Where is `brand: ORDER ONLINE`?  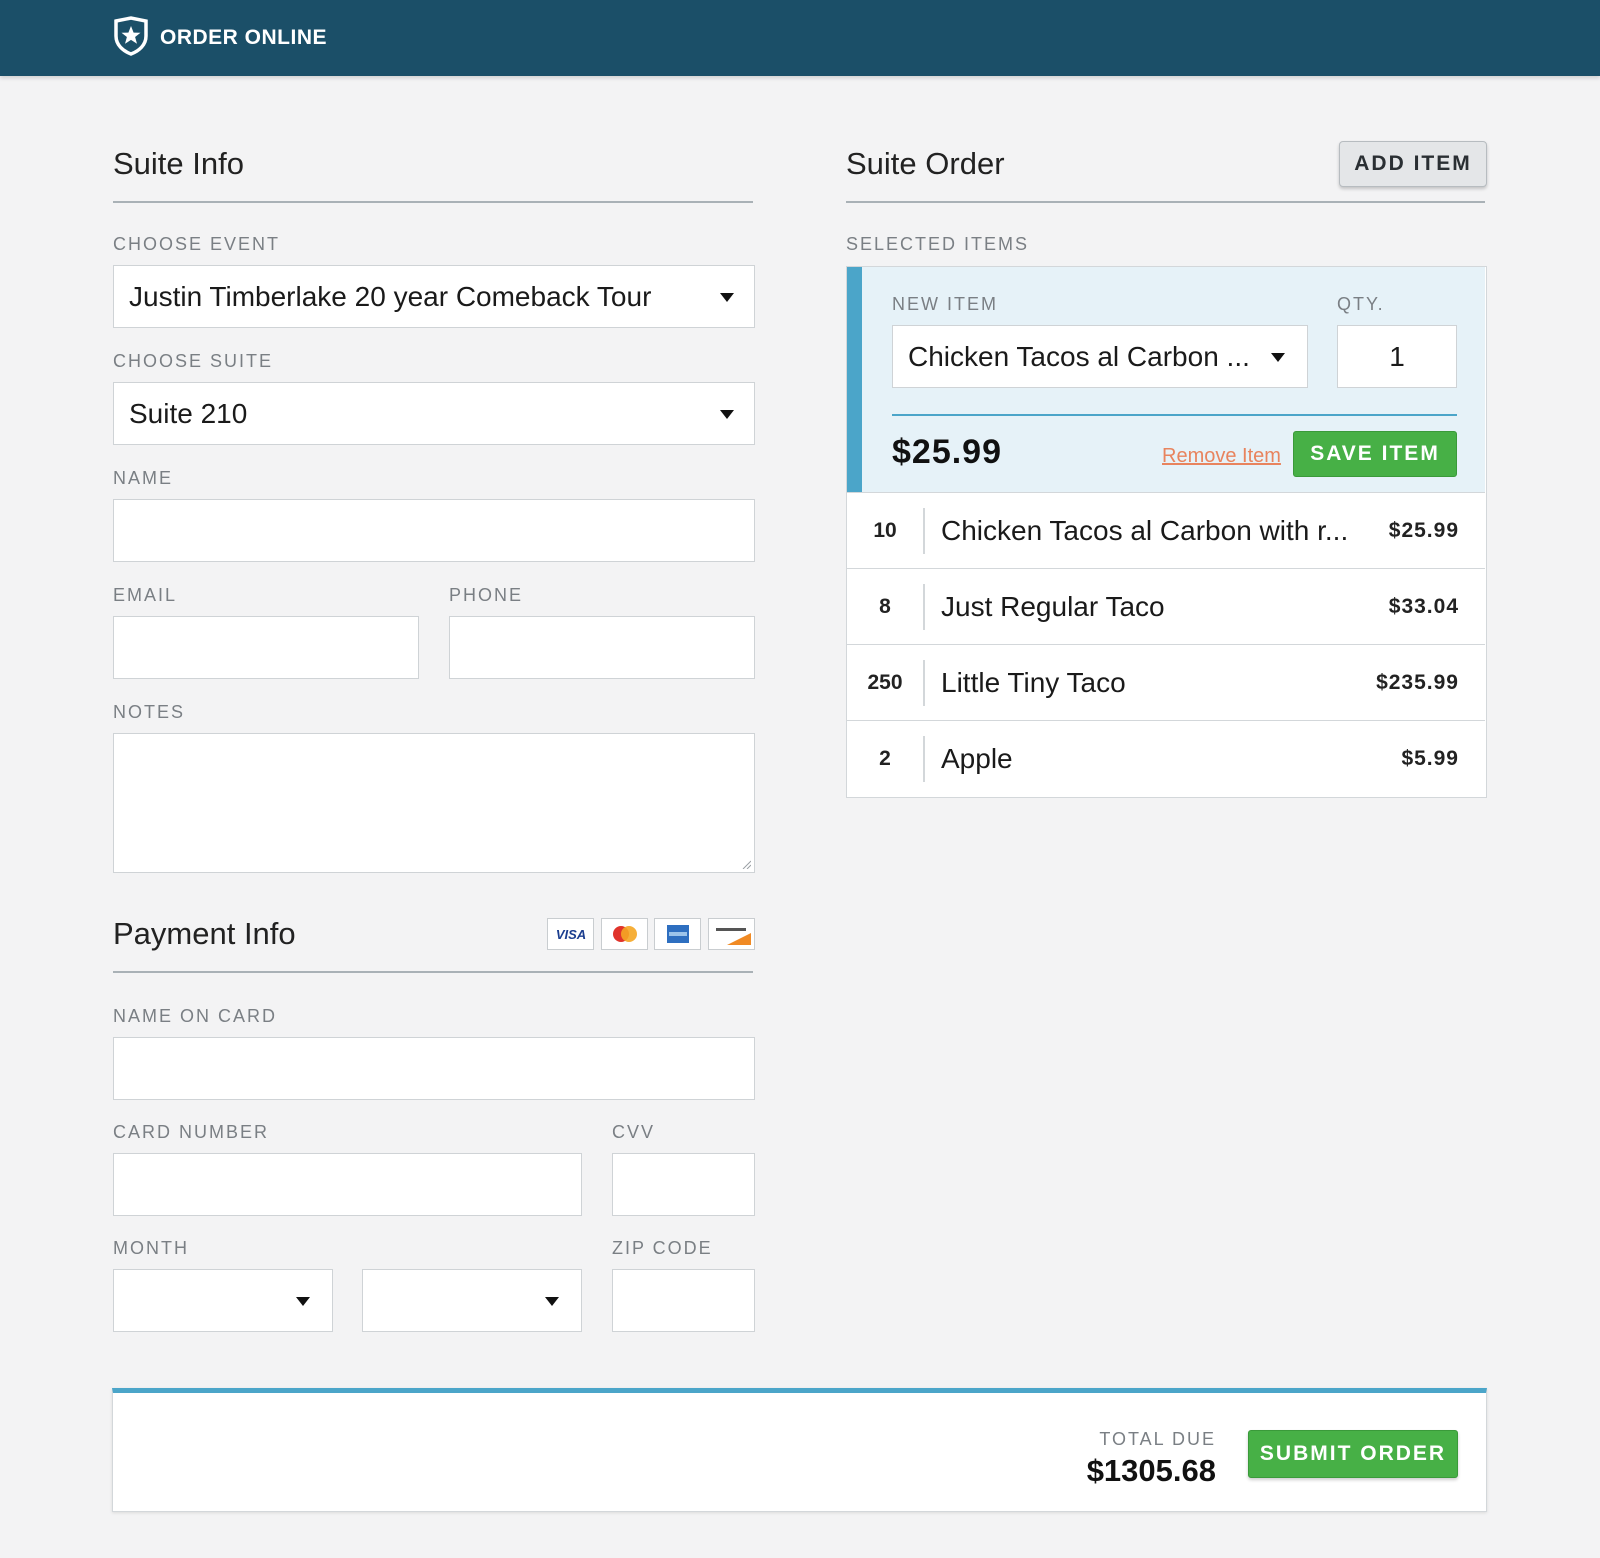 brand: ORDER ONLINE is located at coordinates (220, 38).